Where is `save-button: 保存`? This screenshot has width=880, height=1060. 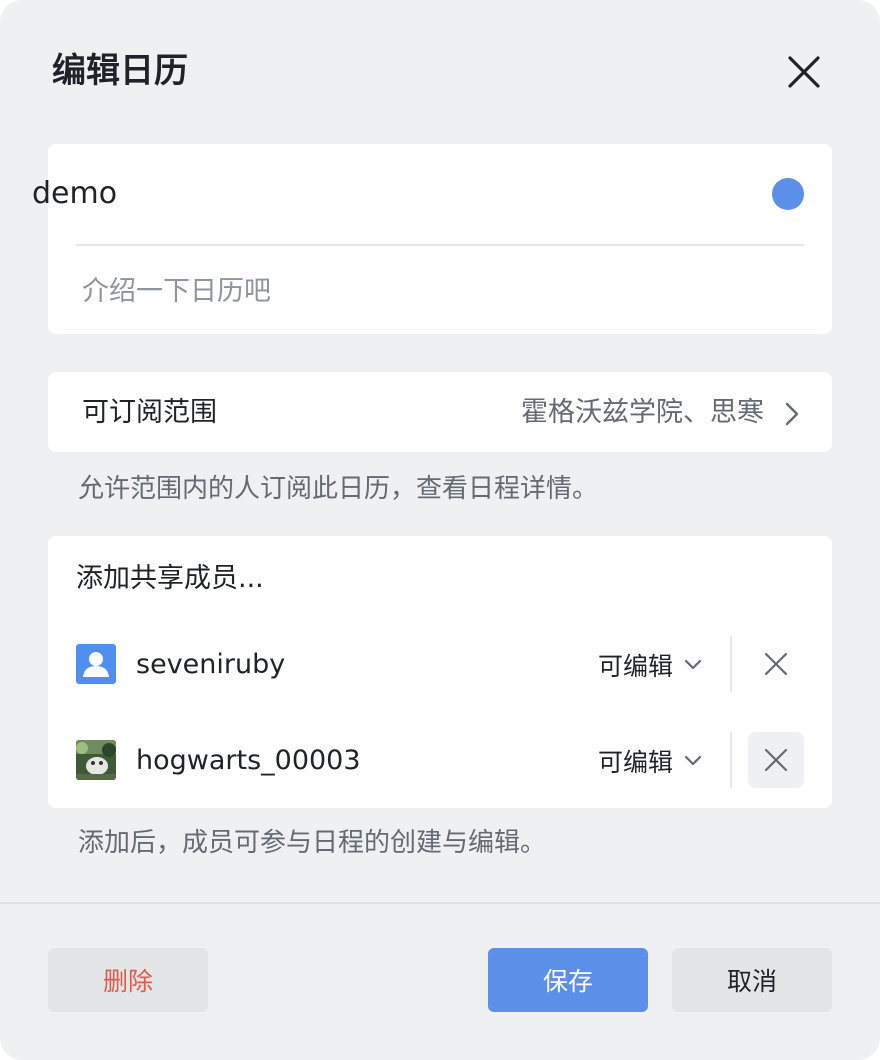 save-button: 保存 is located at coordinates (568, 980).